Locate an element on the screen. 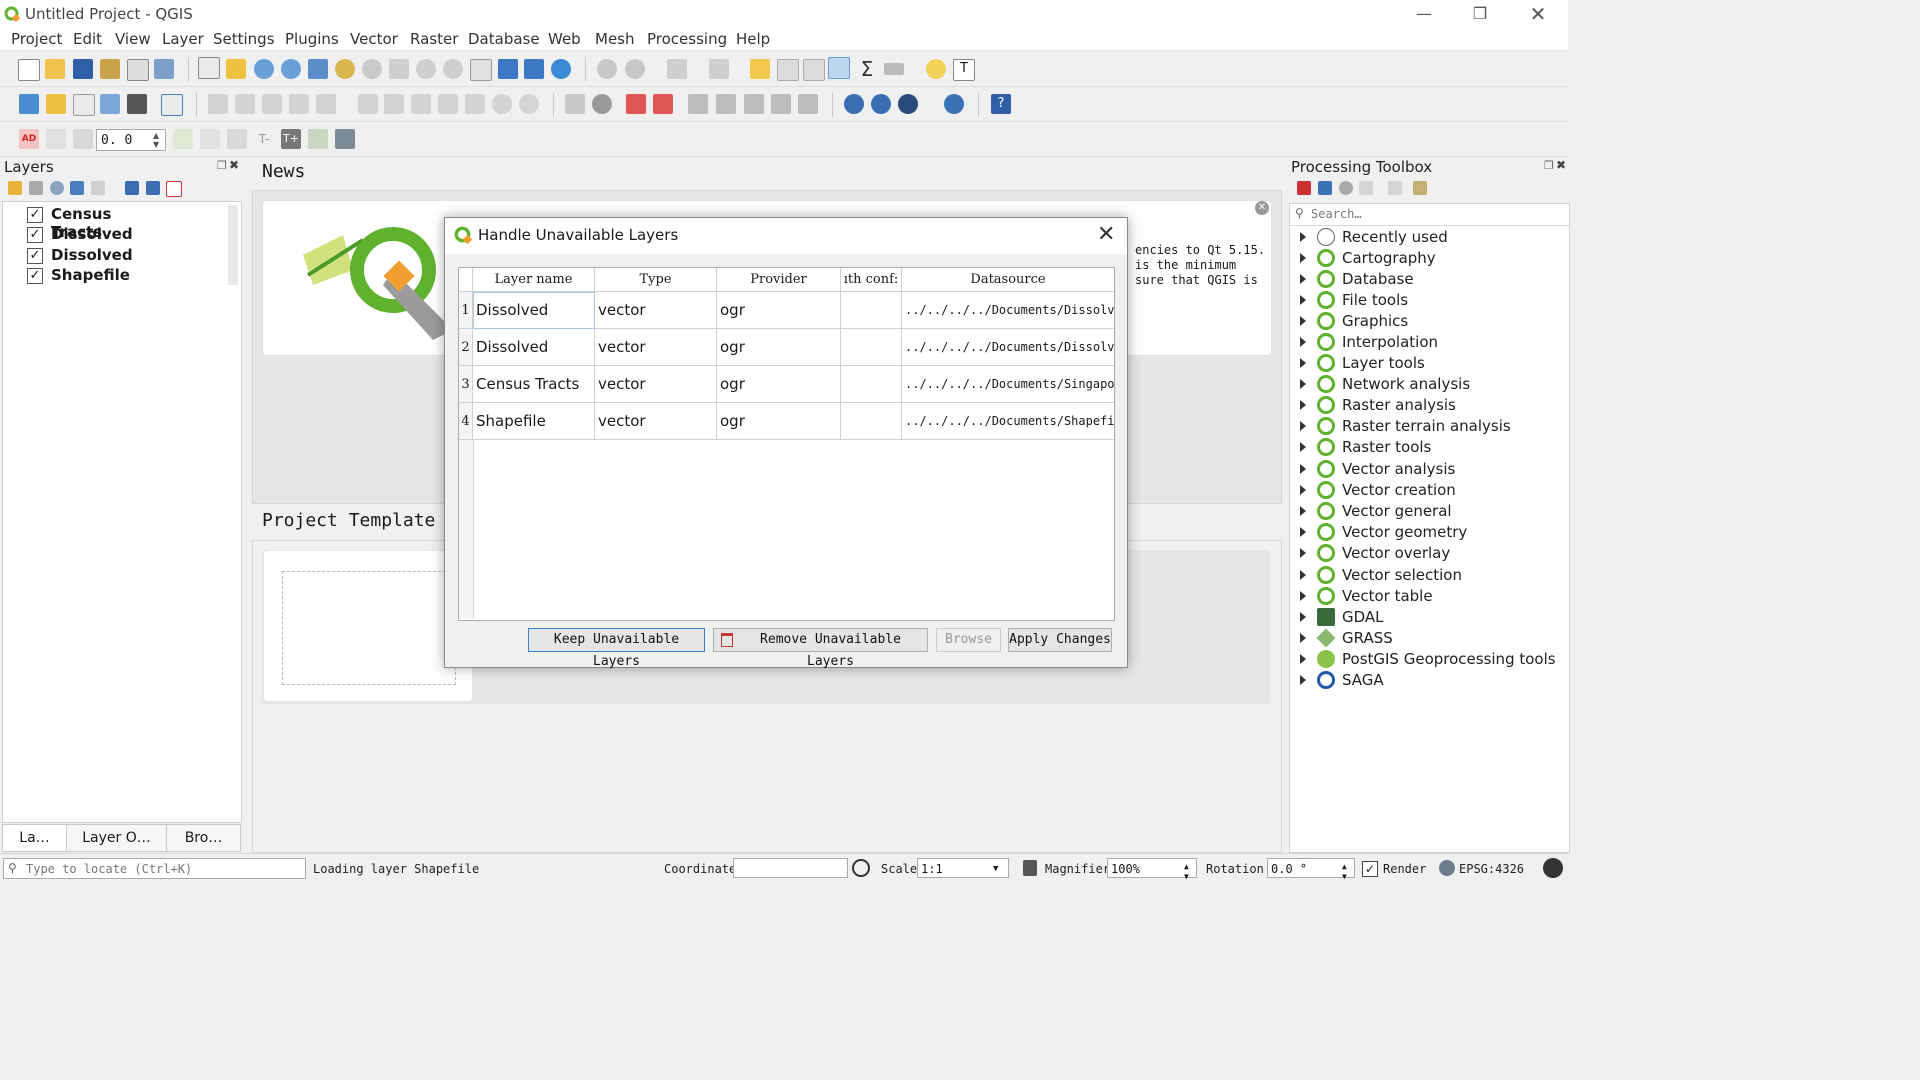  lock-scale-icon is located at coordinates (1030, 868).